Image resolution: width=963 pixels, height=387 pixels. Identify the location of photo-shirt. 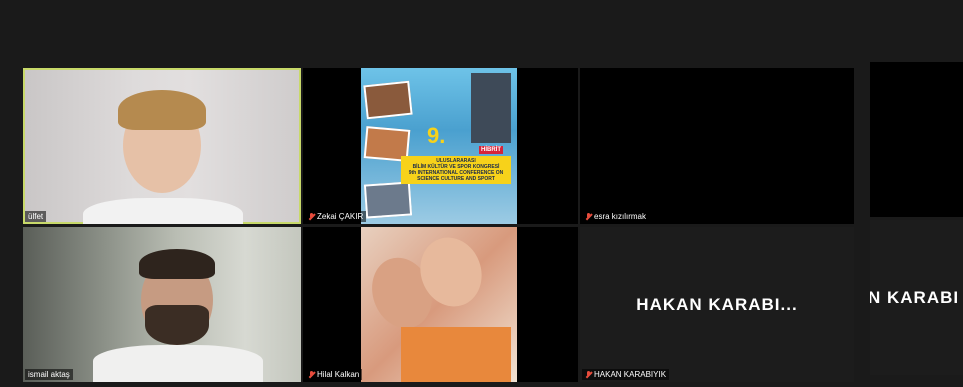
(456, 354).